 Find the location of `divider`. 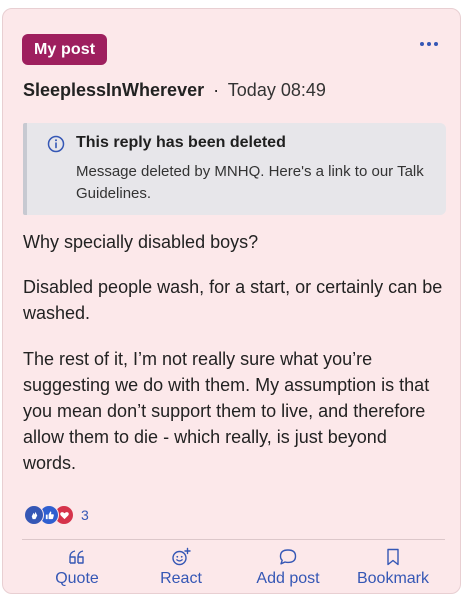

divider is located at coordinates (233, 539).